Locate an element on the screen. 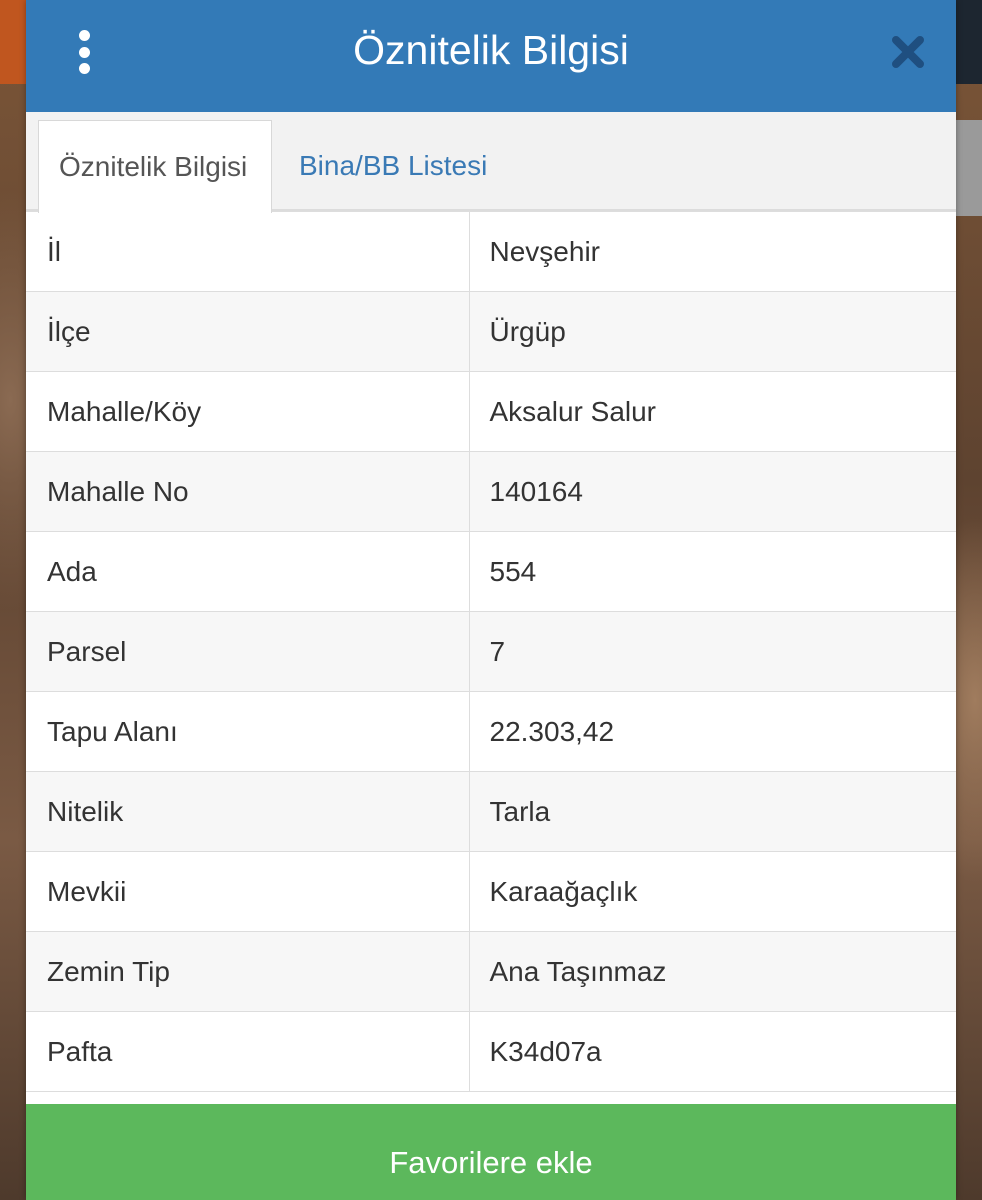  table-row: Pafta K34d07a is located at coordinates (491, 1051).